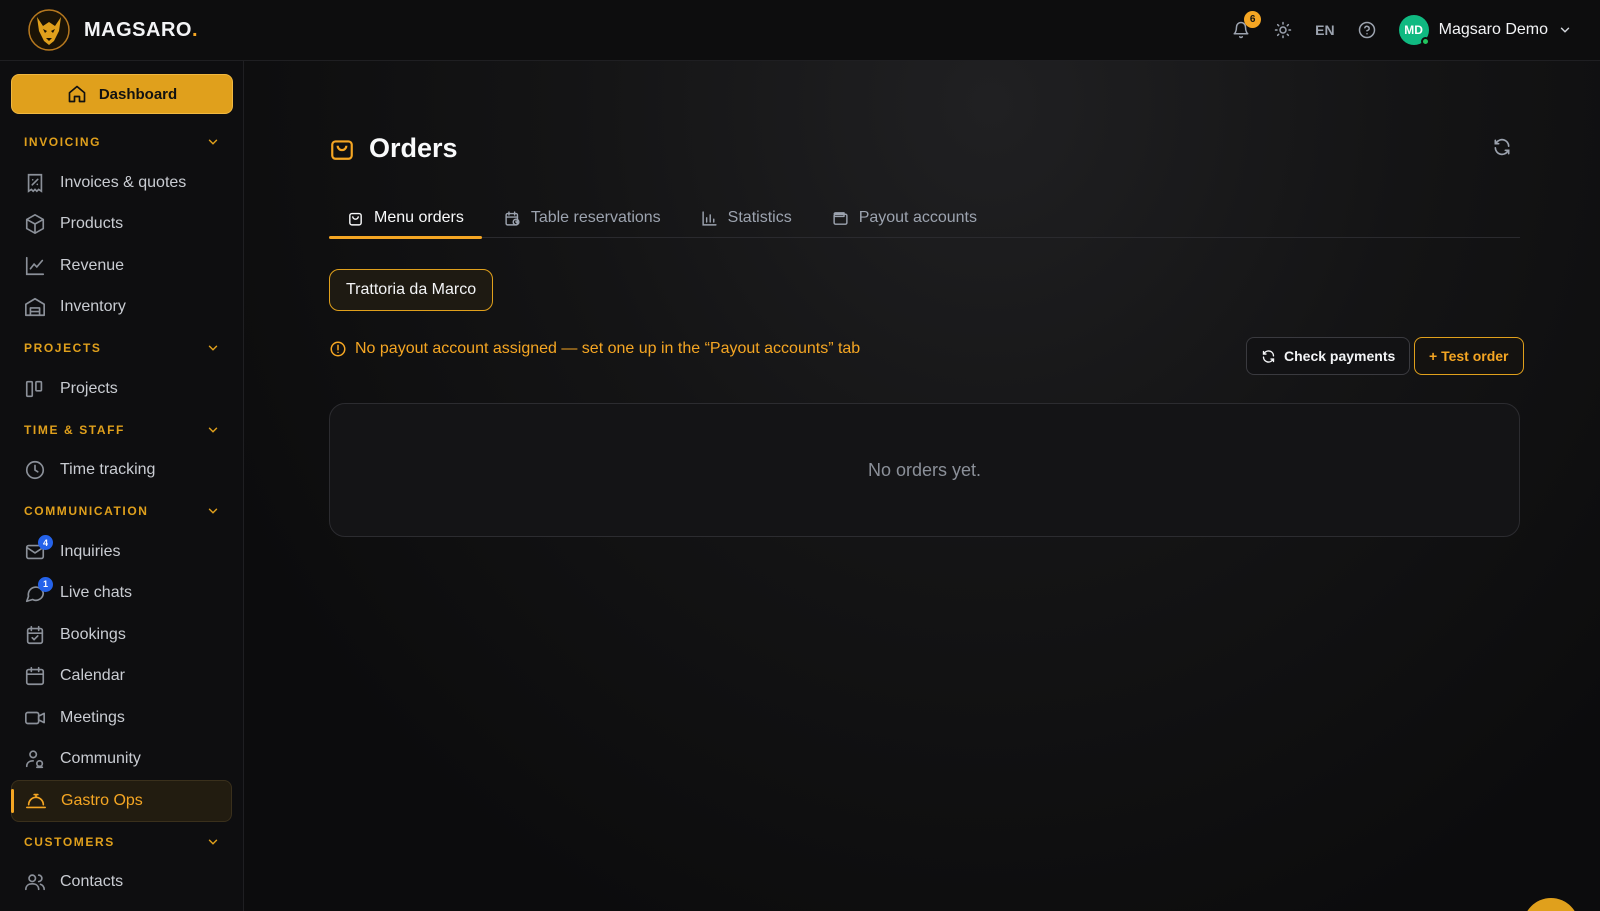 Image resolution: width=1600 pixels, height=911 pixels. I want to click on sidebar-item-time-tracking: Time tracking, so click(121, 471).